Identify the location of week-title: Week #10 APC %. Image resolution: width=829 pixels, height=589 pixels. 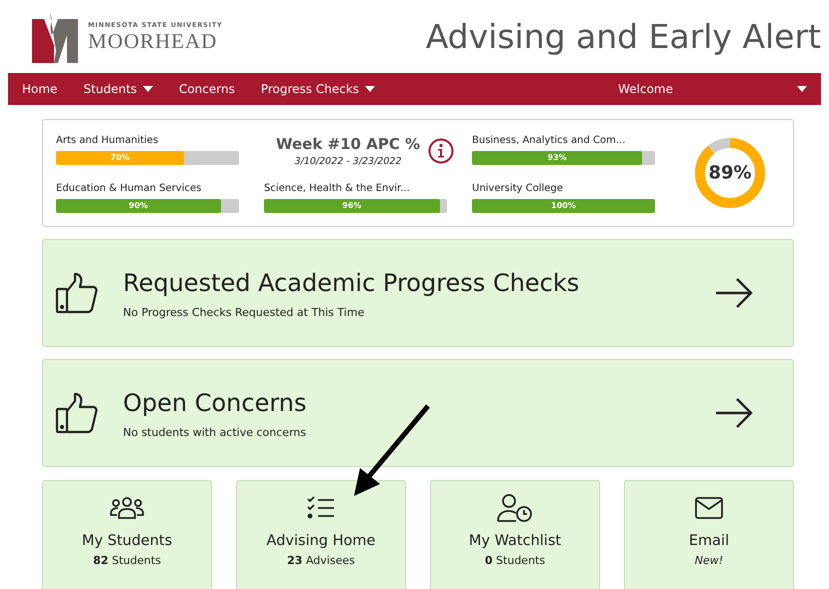
(348, 144).